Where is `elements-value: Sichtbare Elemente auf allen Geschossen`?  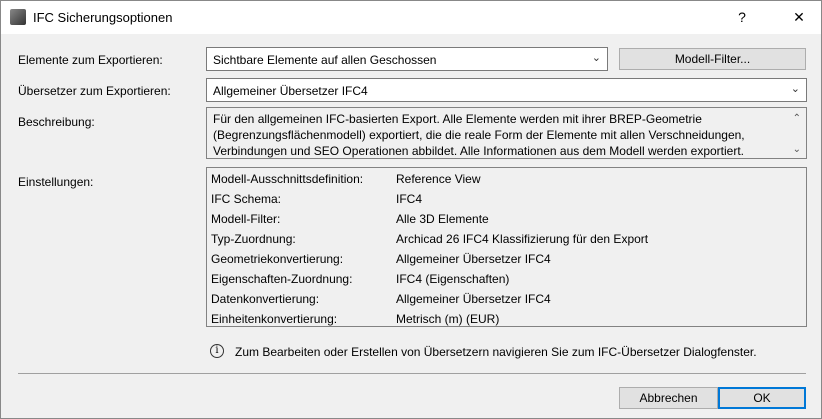 elements-value: Sichtbare Elemente auf allen Geschossen is located at coordinates (325, 60).